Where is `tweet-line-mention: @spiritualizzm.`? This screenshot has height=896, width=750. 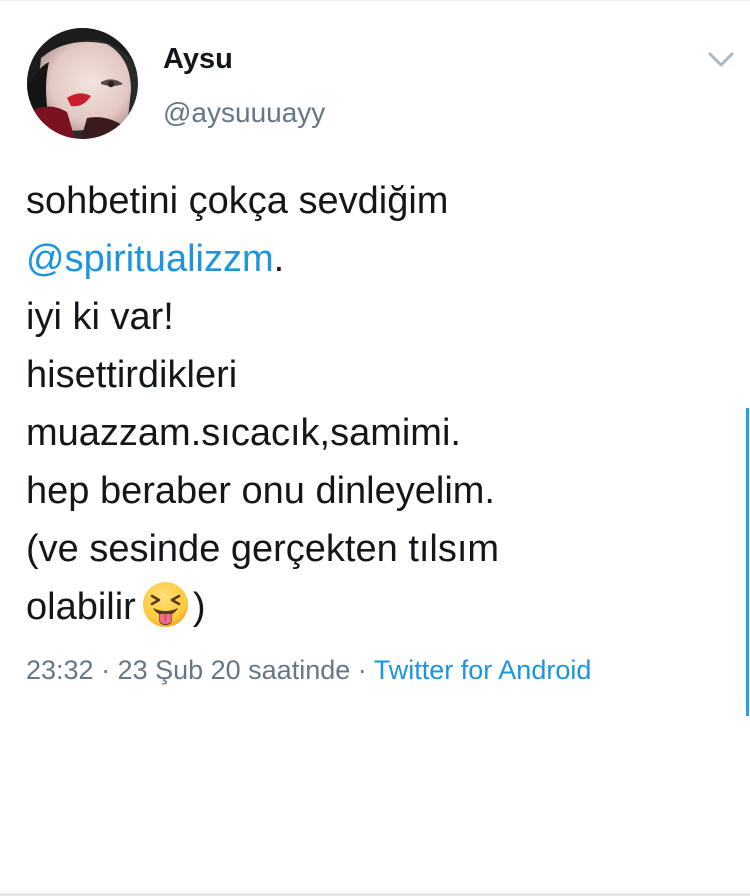
tweet-line-mention: @spiritualizzm. is located at coordinates (376, 259).